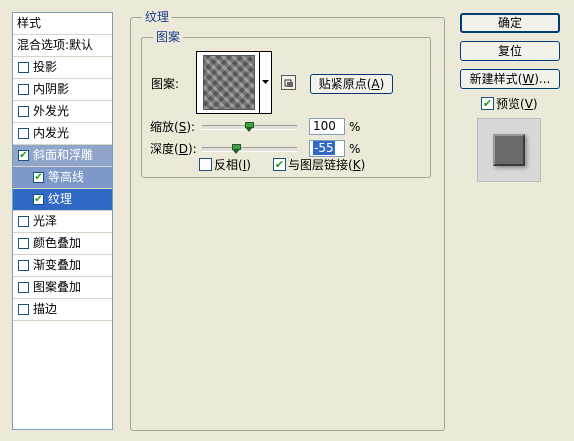 The height and width of the screenshot is (441, 574). I want to click on blending-options-item: 混合选项:默认, so click(62, 46).